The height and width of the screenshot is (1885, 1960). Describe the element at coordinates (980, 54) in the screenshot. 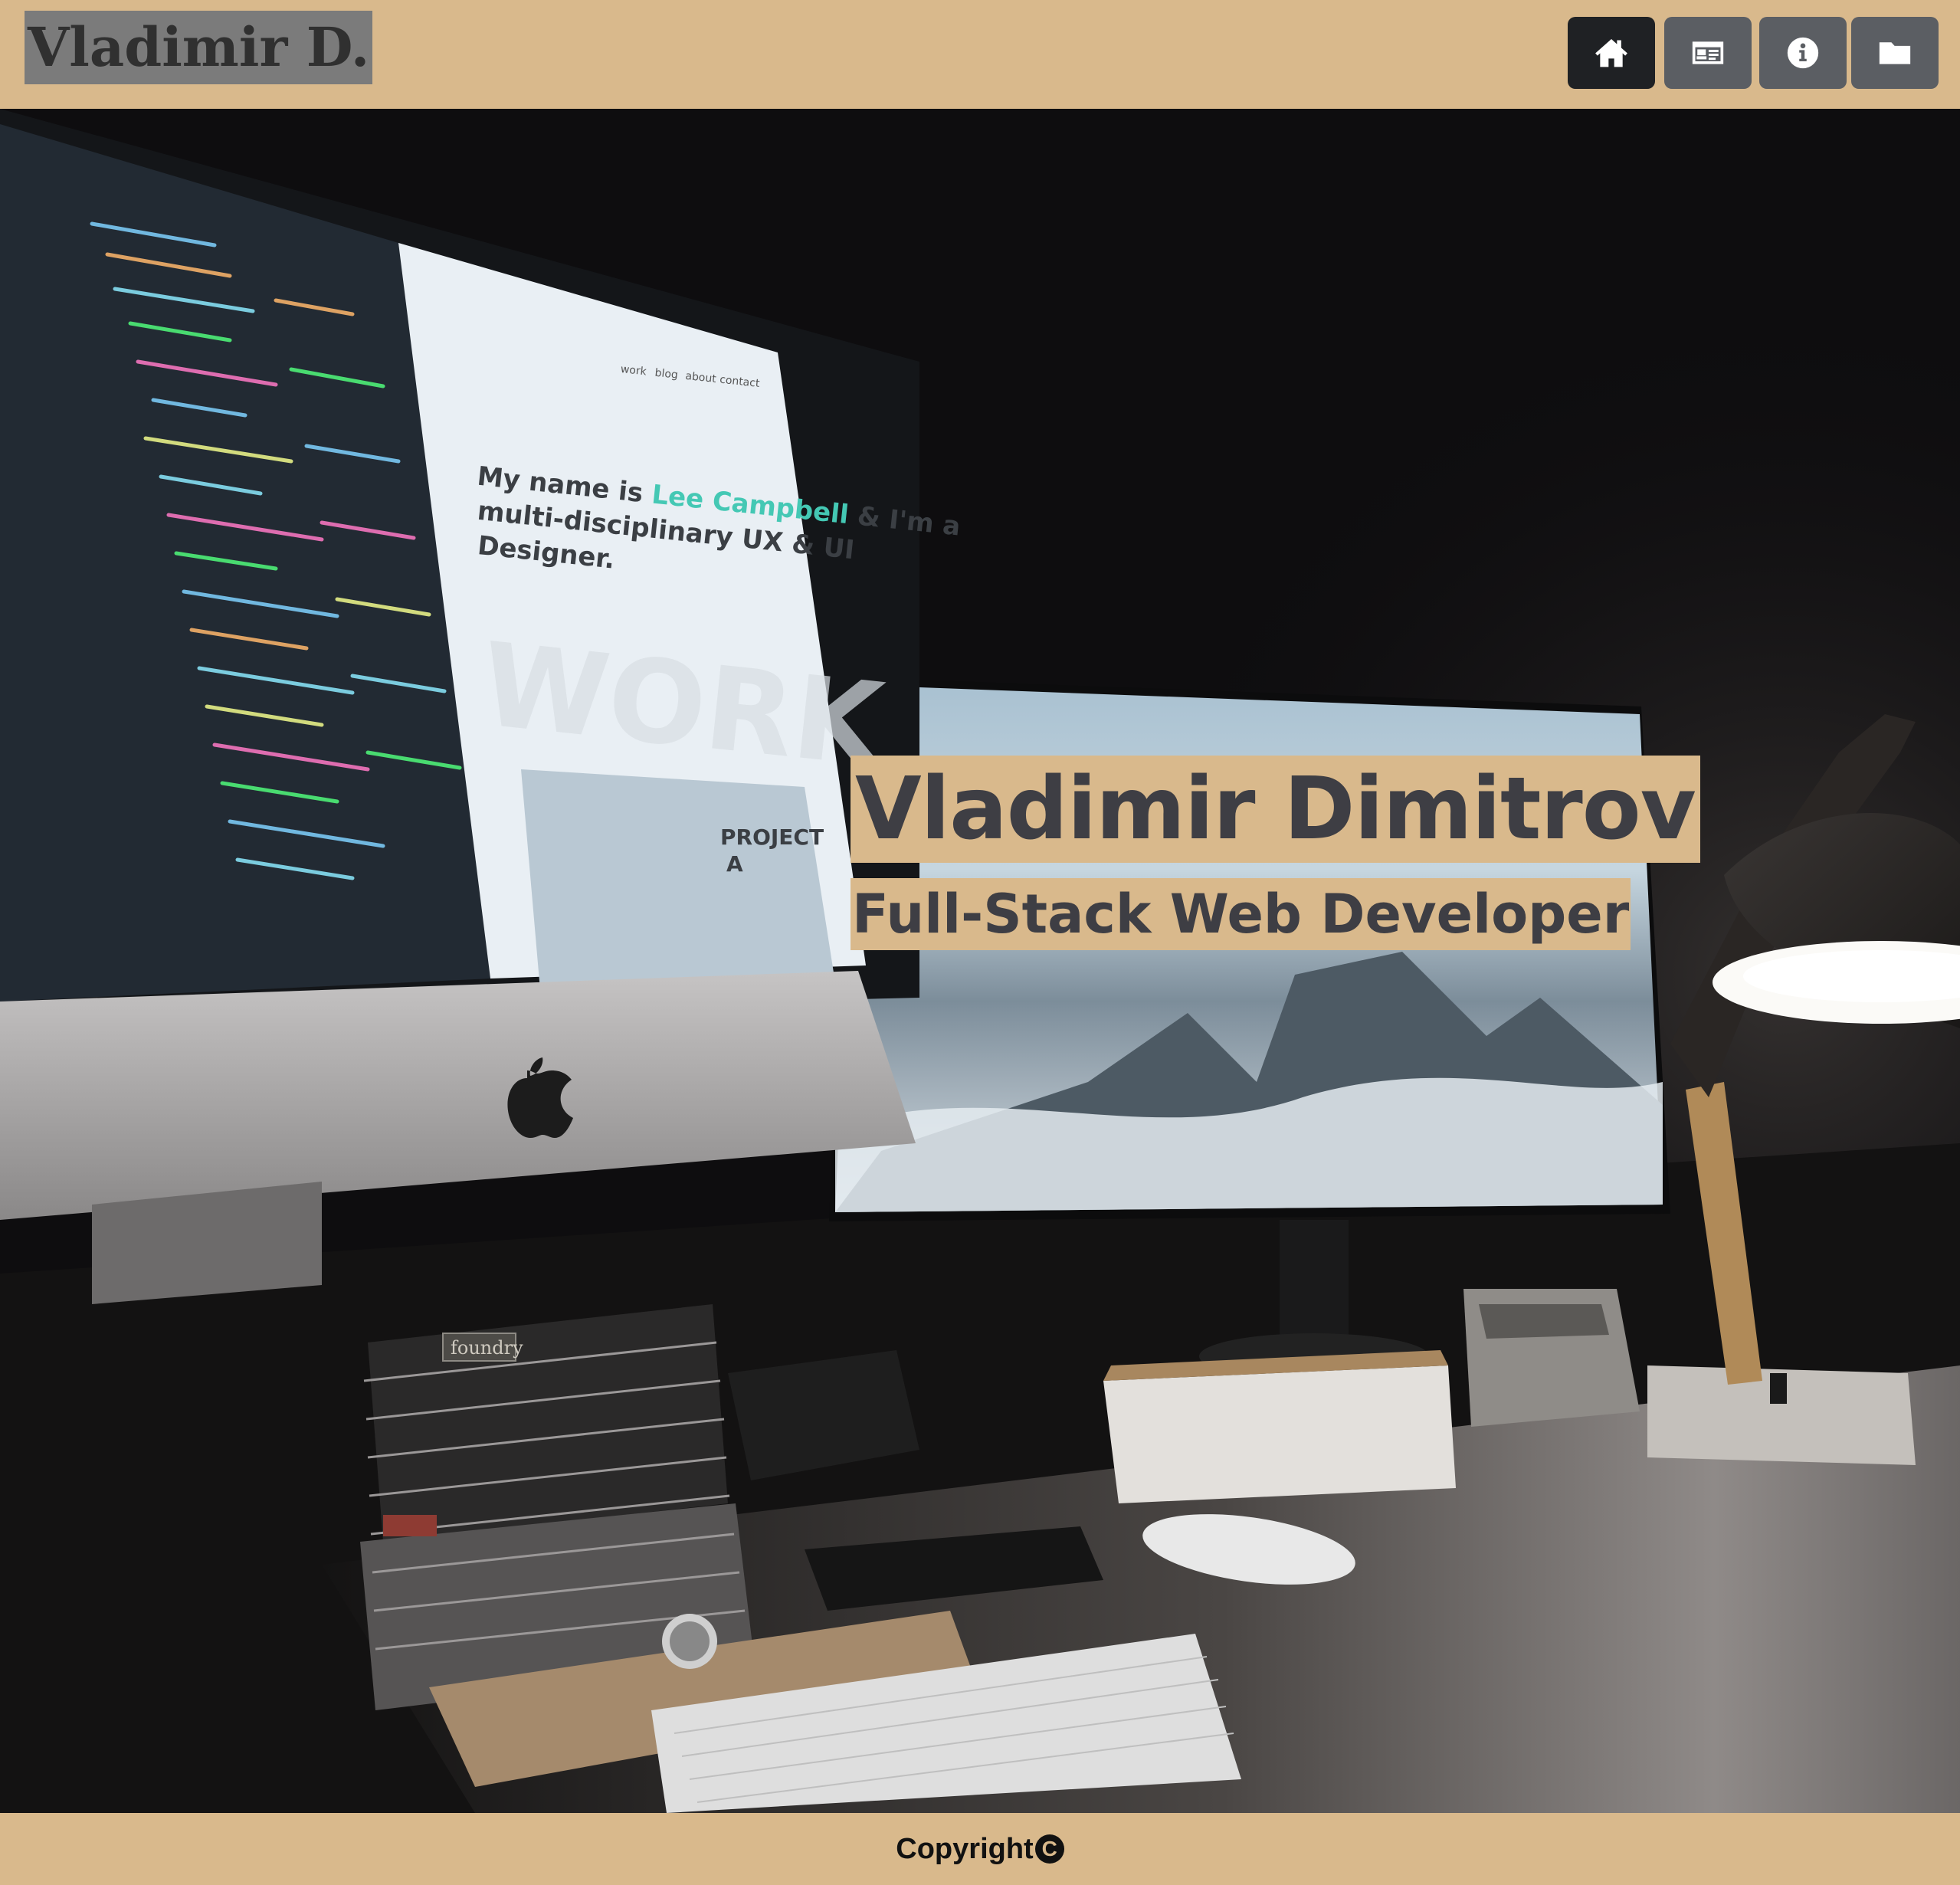

I see `top-navbar: Vladimir D.` at that location.